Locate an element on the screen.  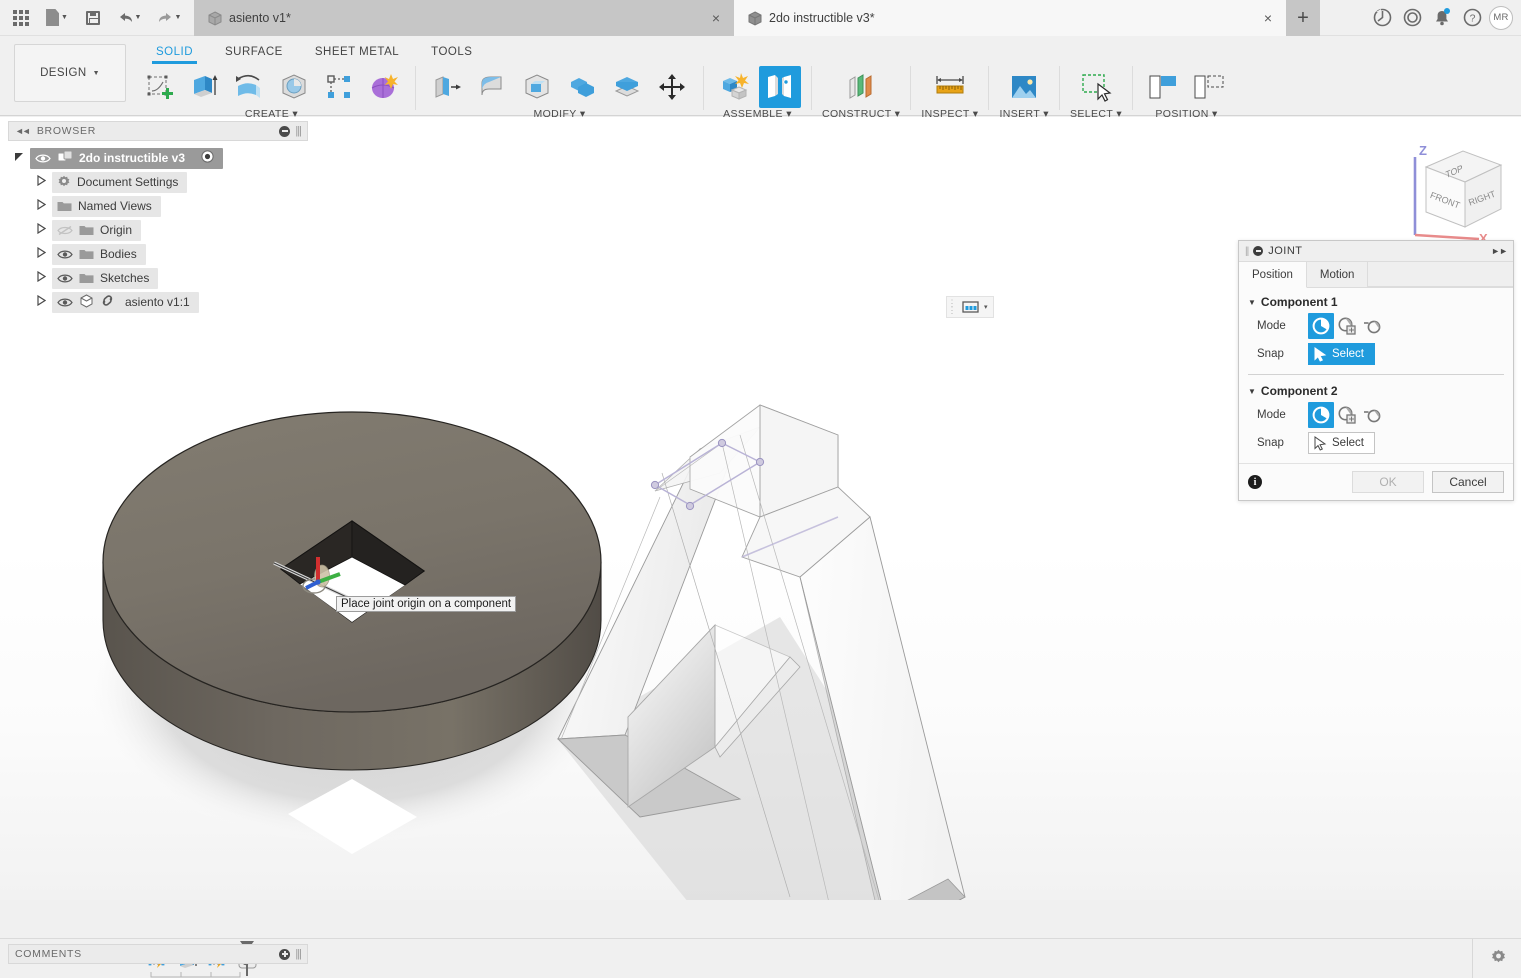
viewport-mini-toolbar: ⋮ ⋮ ▾ is located at coordinates (970, 307).